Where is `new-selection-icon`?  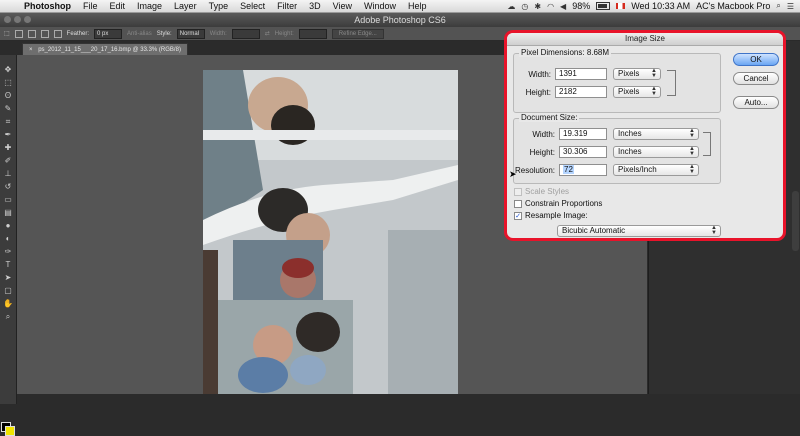
new-selection-icon is located at coordinates (18, 33).